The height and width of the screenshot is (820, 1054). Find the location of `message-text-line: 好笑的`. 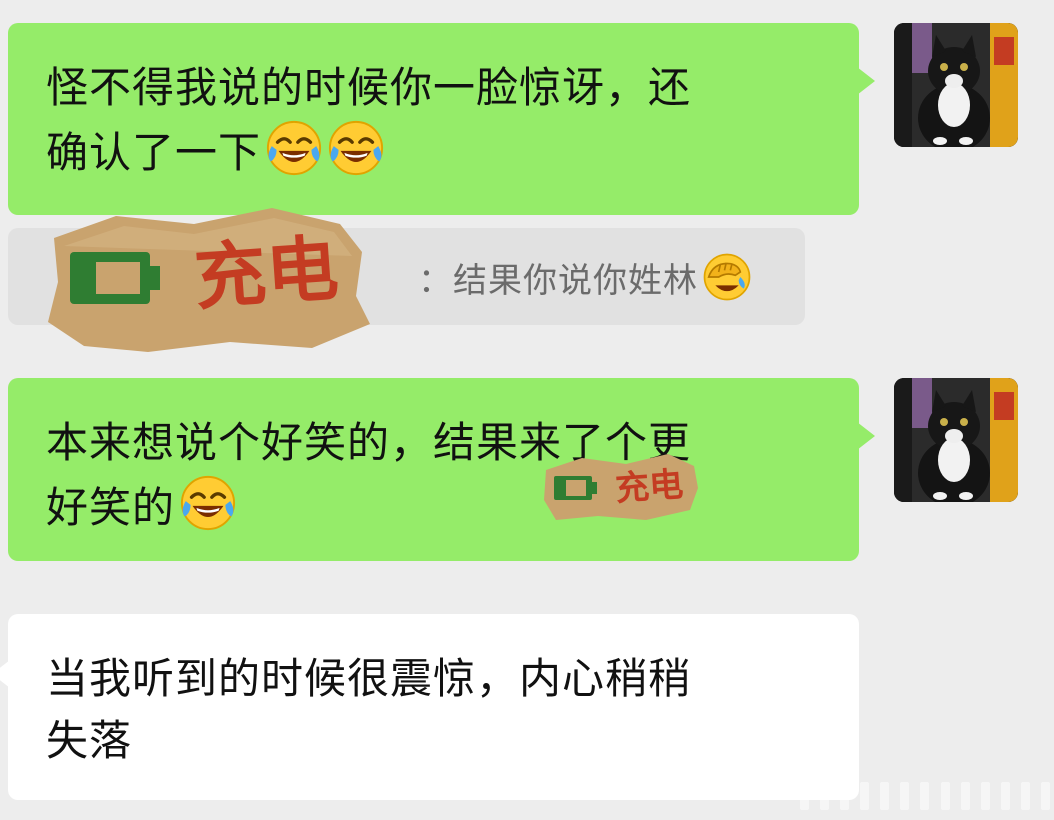

message-text-line: 好笑的 is located at coordinates (437, 506).